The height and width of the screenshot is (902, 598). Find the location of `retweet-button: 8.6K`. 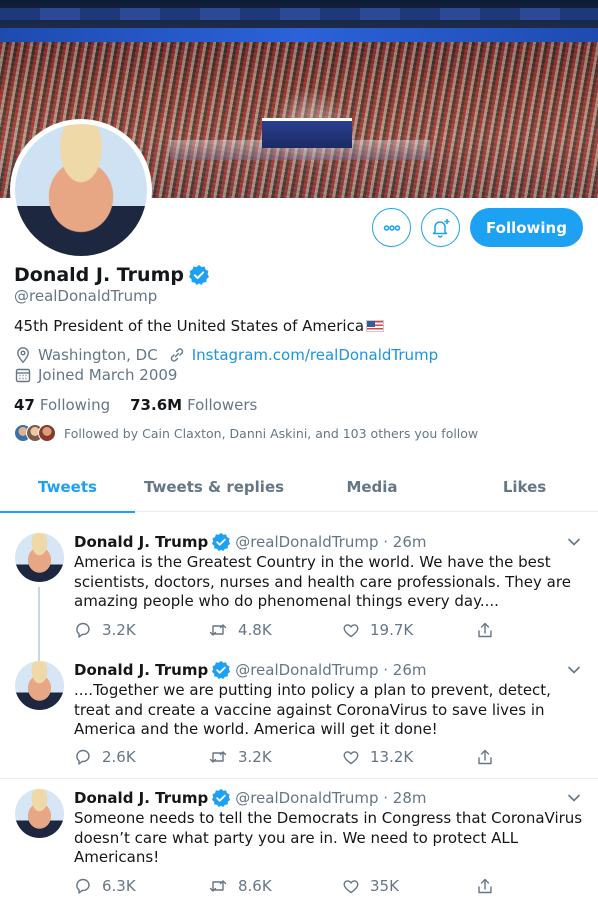

retweet-button: 8.6K is located at coordinates (275, 886).